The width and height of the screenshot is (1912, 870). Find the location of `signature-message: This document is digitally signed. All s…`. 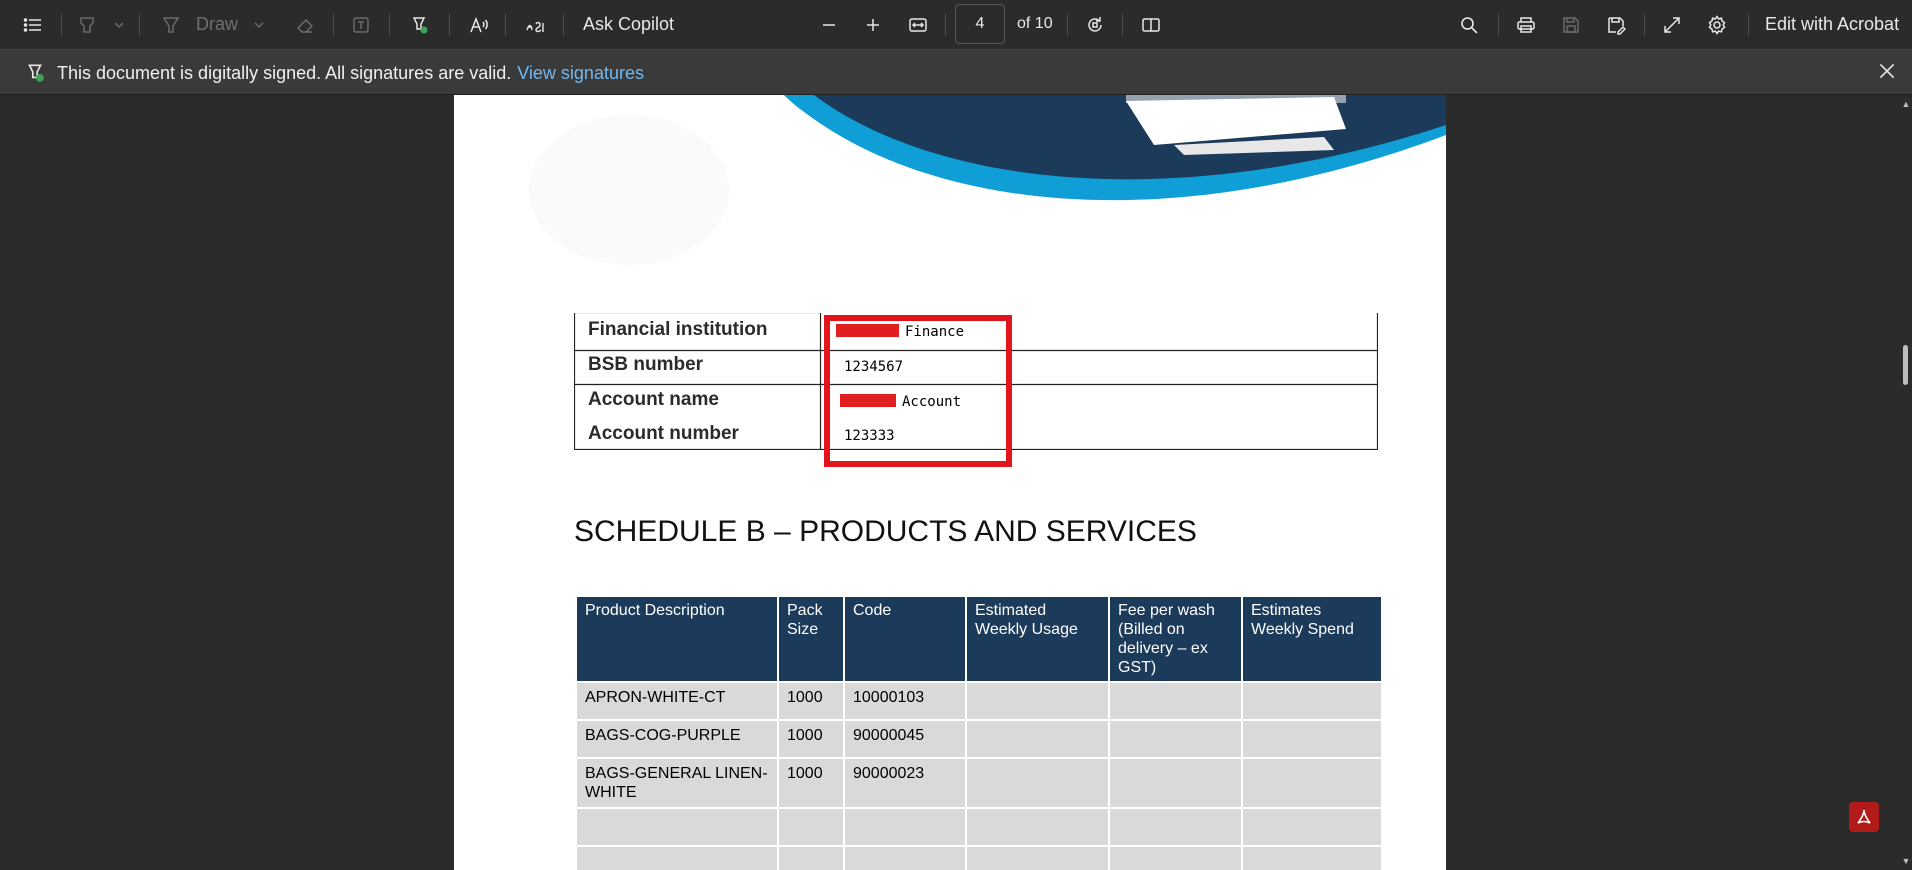

signature-message: This document is digitally signed. All s… is located at coordinates (350, 73).